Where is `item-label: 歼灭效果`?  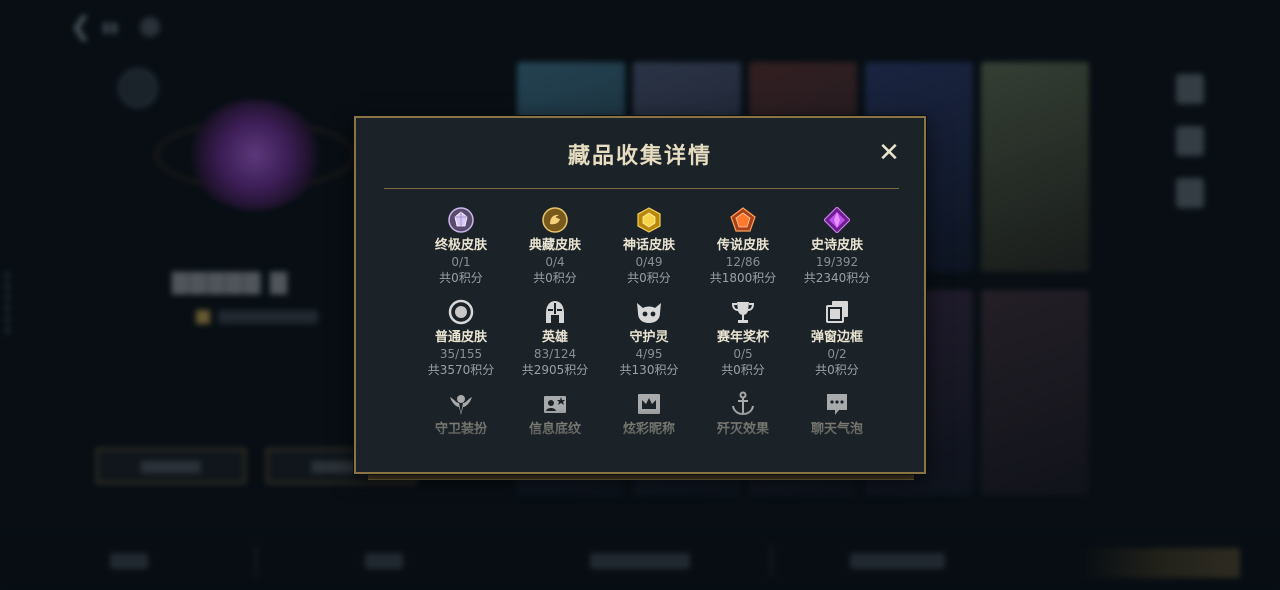
item-label: 歼灭效果 is located at coordinates (742, 429).